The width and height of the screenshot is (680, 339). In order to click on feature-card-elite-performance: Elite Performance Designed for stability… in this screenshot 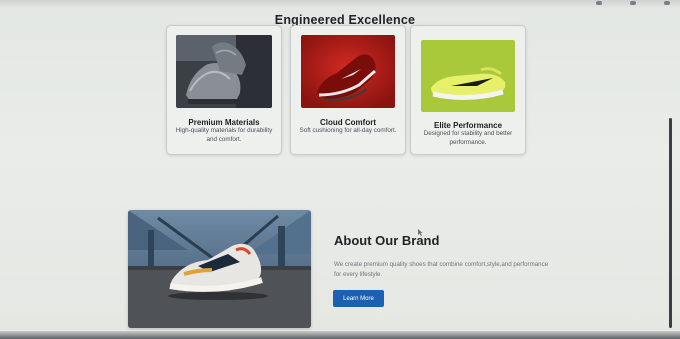, I will do `click(468, 90)`.